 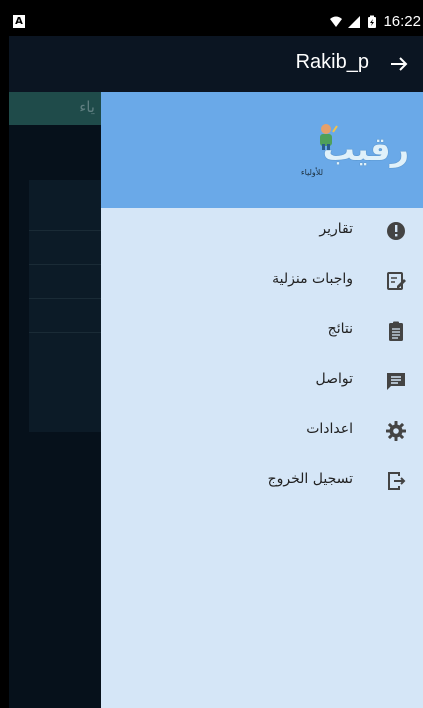 What do you see at coordinates (372, 21) in the screenshot?
I see `battery-icon` at bounding box center [372, 21].